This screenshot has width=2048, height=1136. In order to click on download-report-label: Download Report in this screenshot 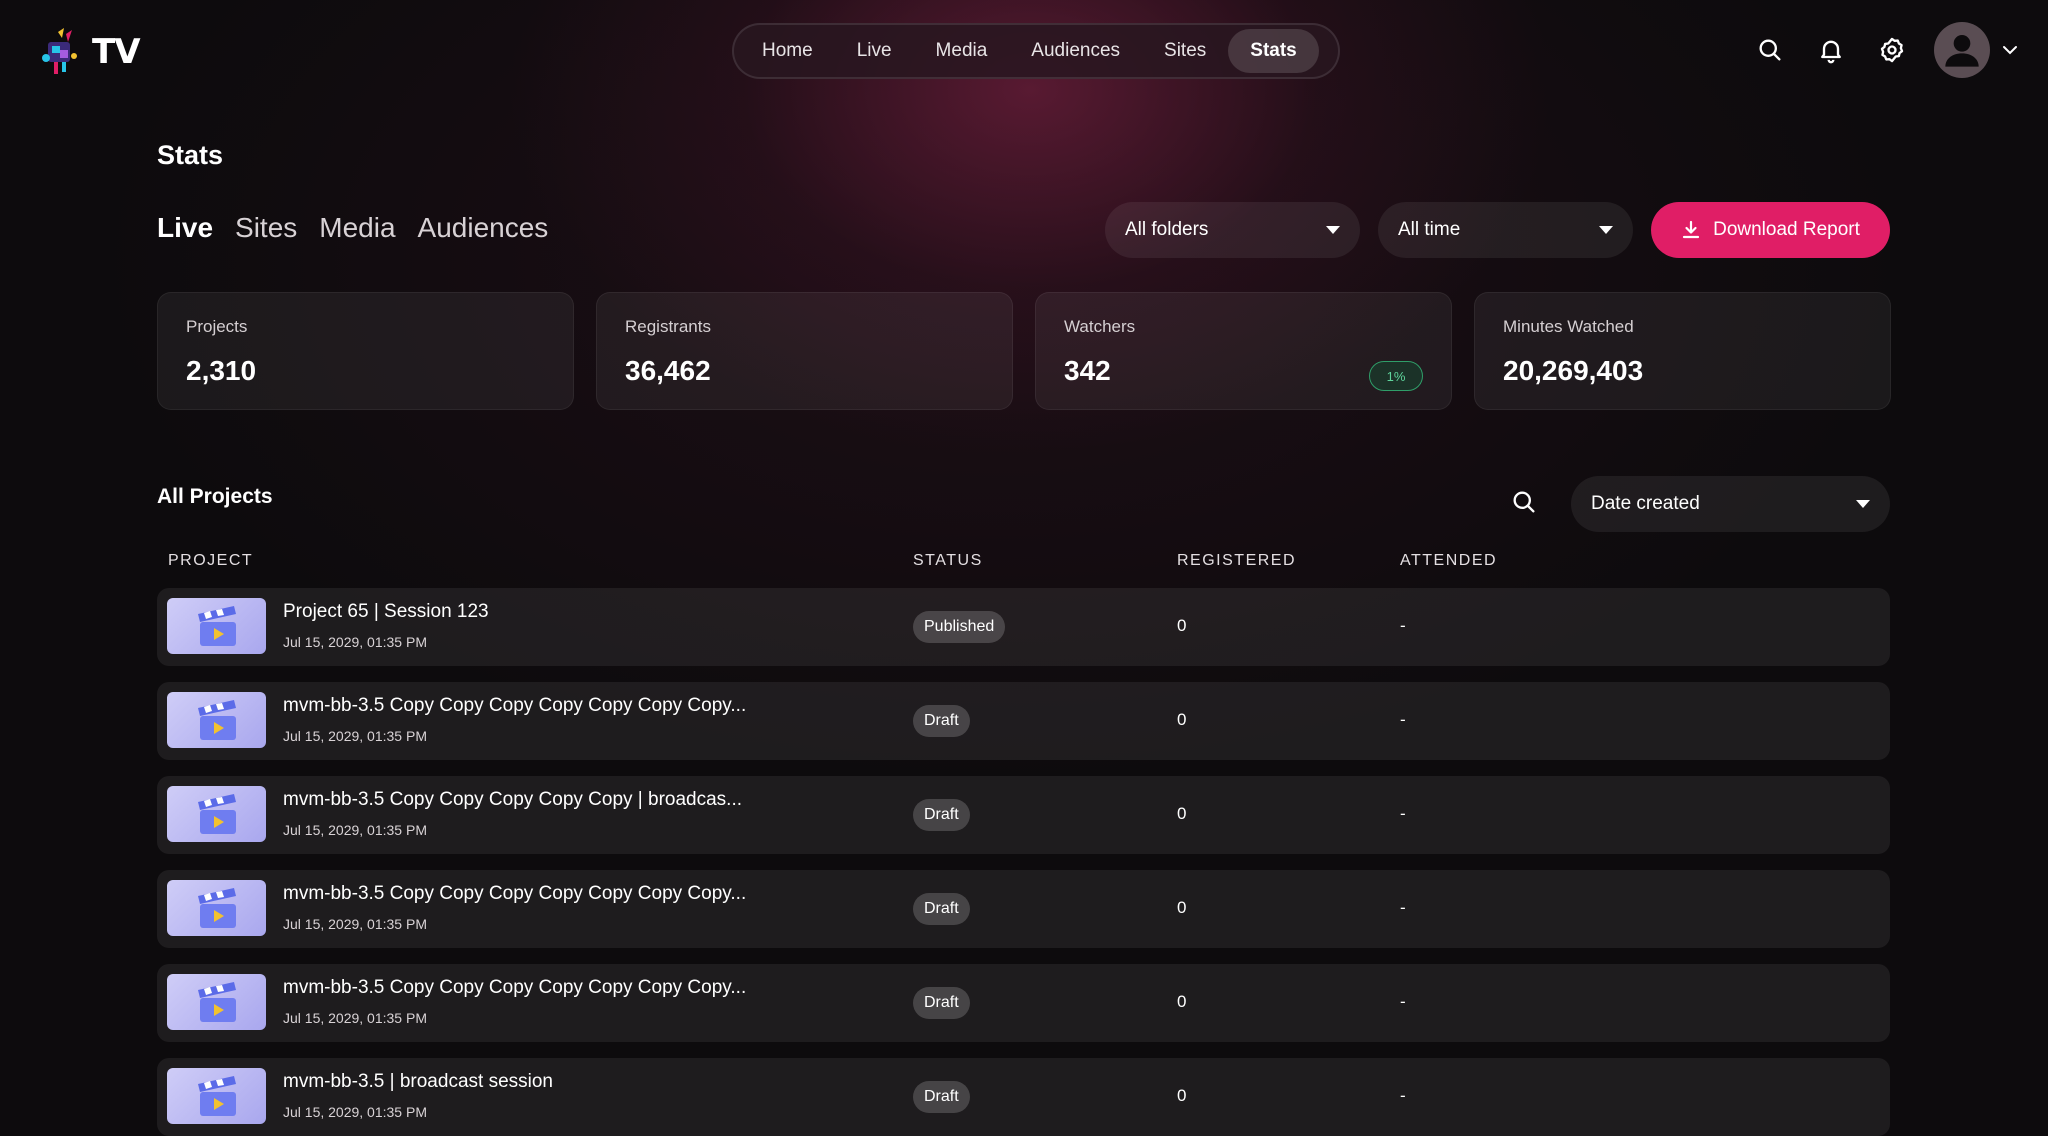, I will do `click(1786, 229)`.